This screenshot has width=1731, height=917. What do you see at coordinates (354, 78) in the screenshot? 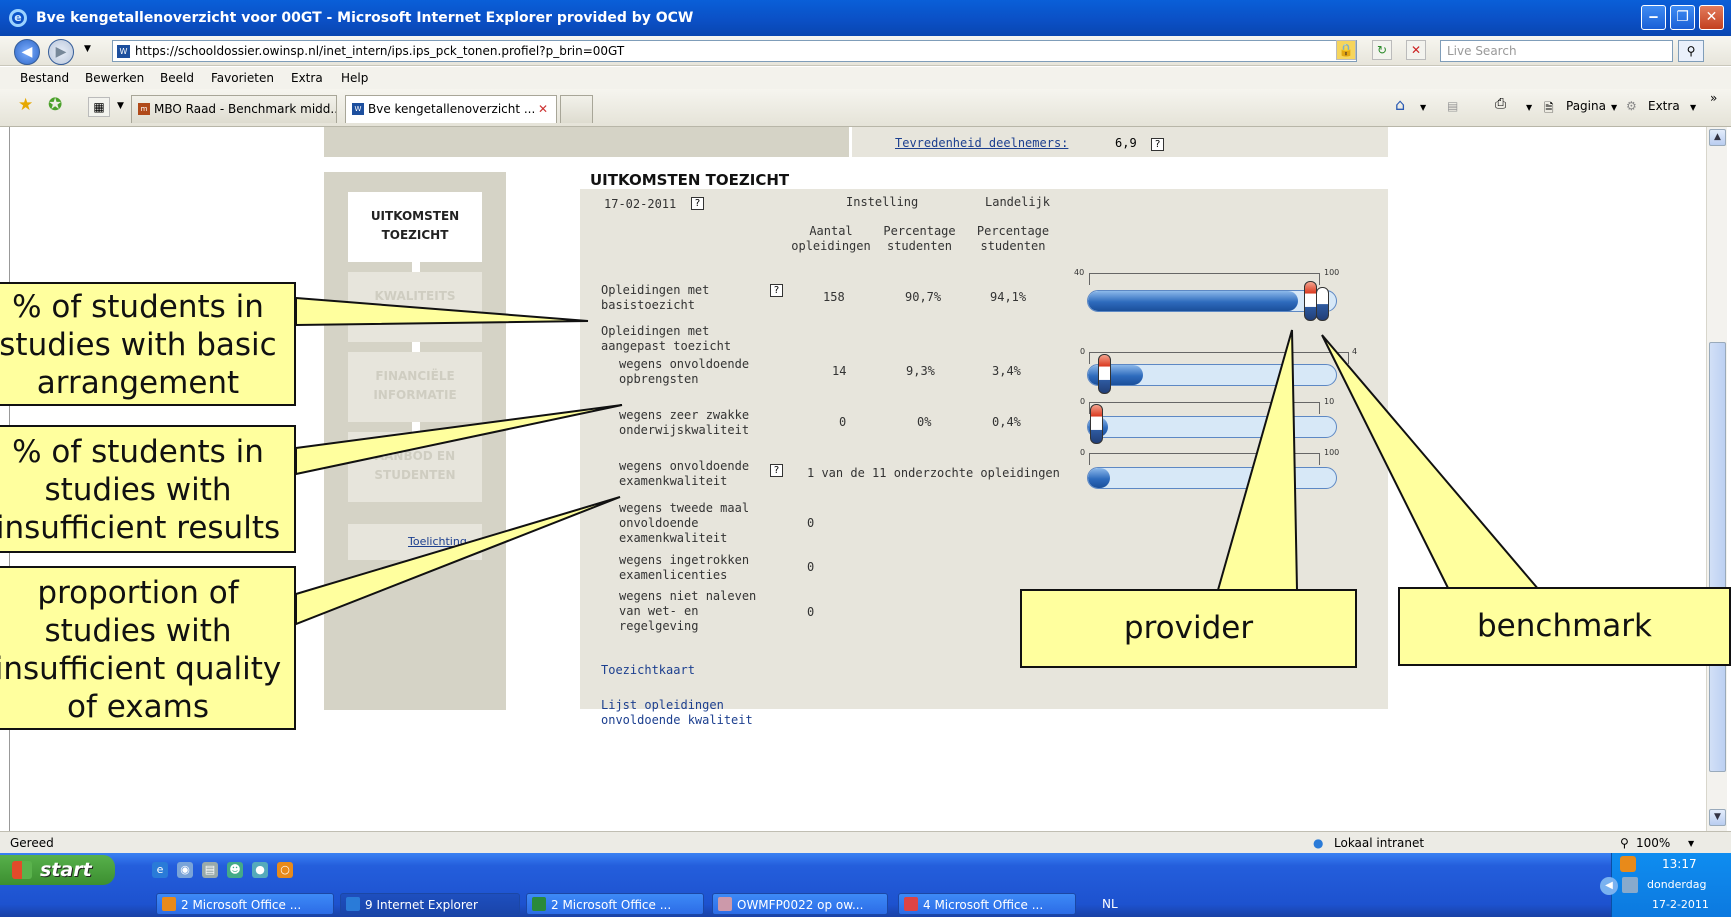
I see `menu-help: Help` at bounding box center [354, 78].